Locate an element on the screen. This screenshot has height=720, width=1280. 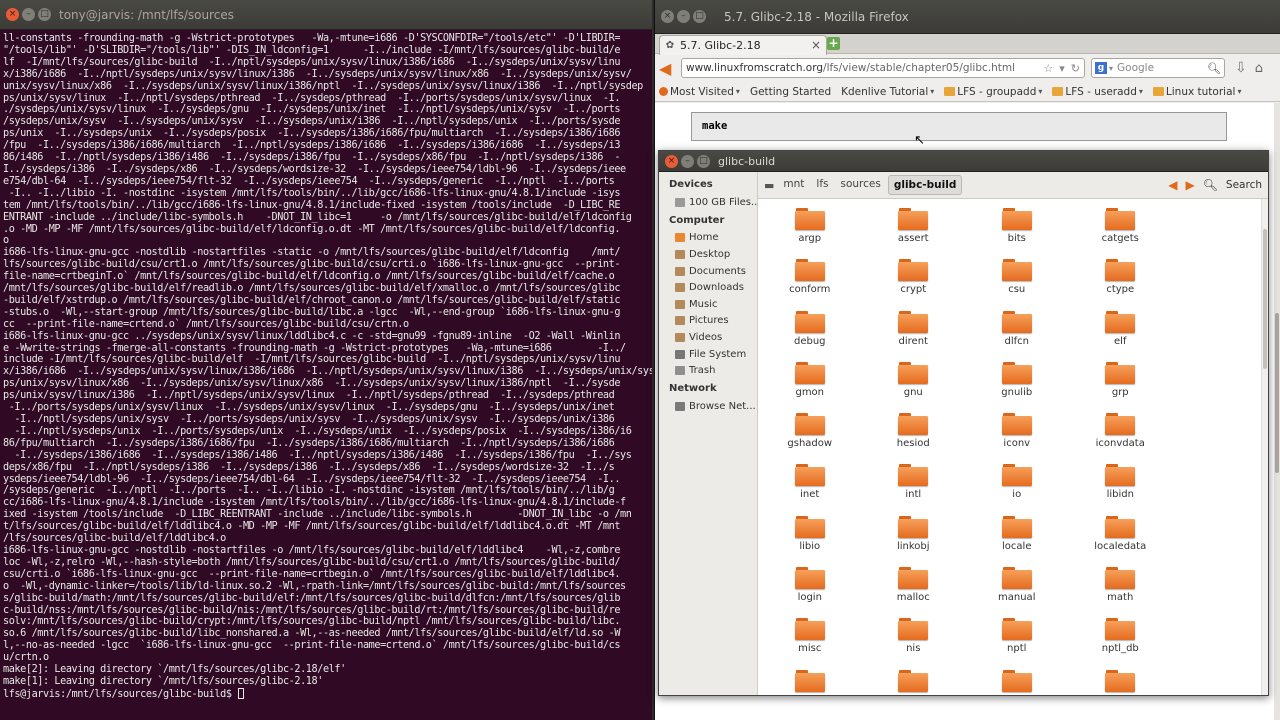
folder-item: inet is located at coordinates (810, 489).